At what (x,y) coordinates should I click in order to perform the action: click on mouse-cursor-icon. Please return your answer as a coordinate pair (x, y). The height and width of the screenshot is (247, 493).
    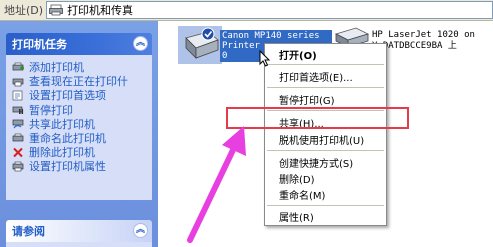
    Looking at the image, I should click on (264, 58).